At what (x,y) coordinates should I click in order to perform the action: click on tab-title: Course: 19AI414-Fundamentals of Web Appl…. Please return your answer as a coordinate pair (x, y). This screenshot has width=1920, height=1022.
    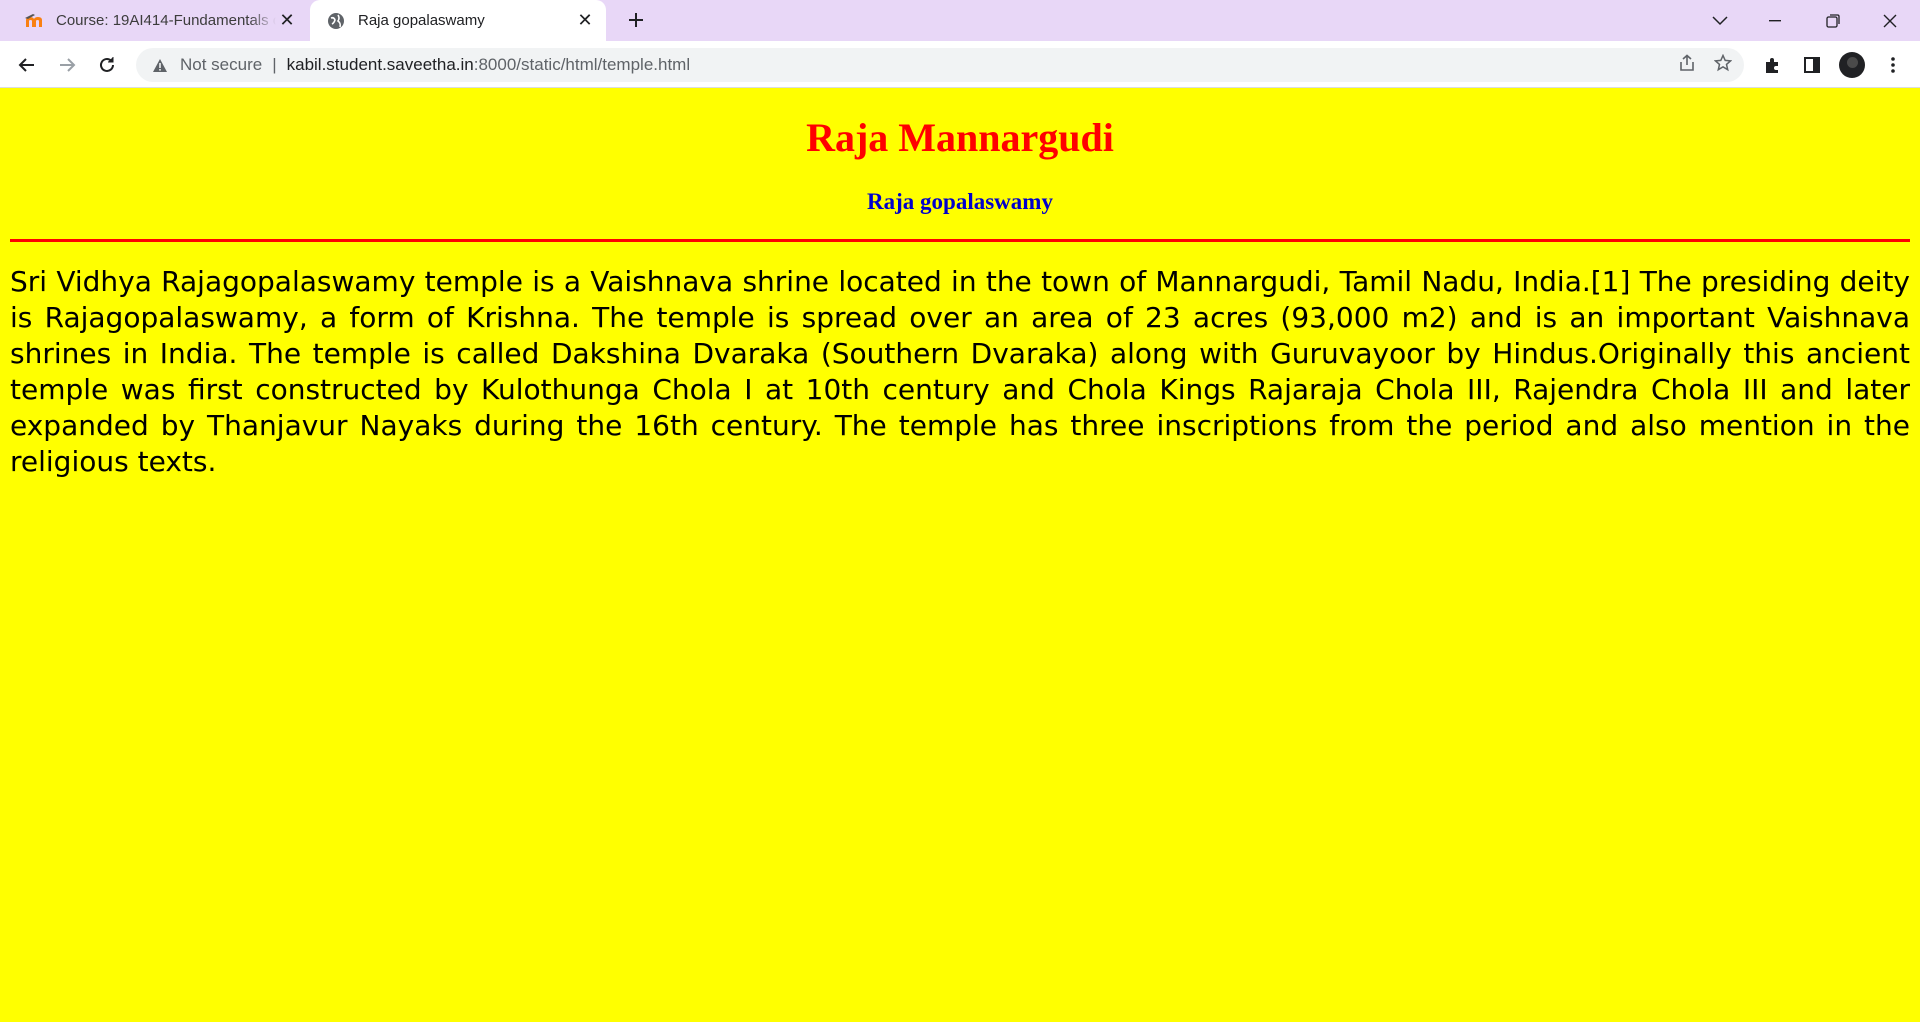
    Looking at the image, I should click on (166, 20).